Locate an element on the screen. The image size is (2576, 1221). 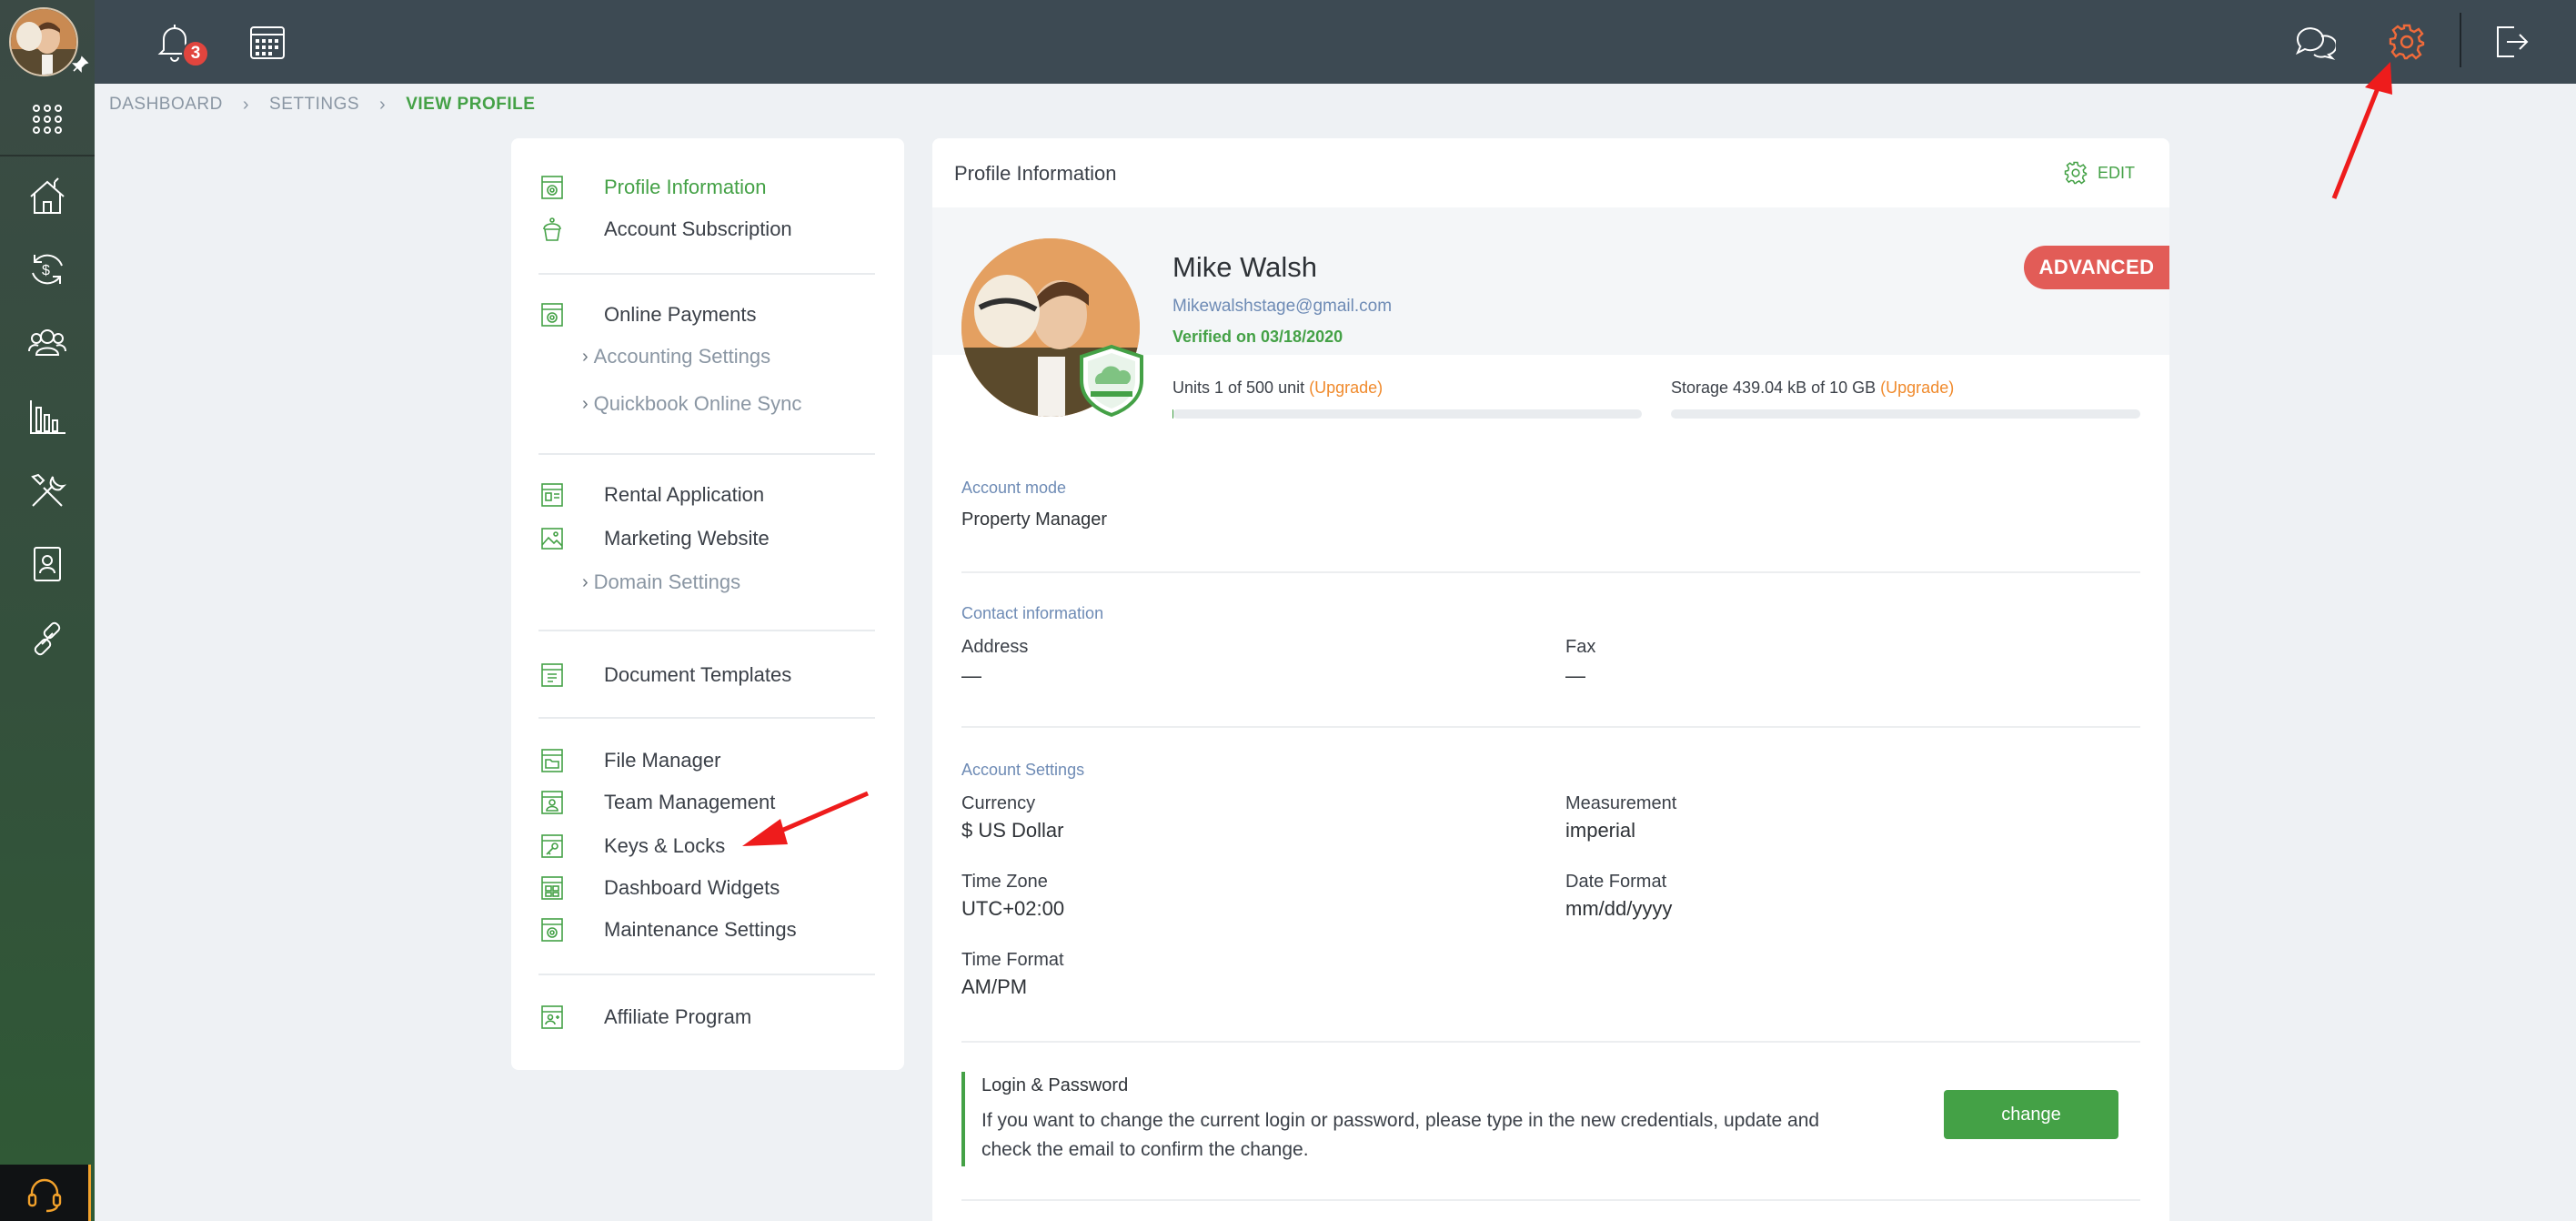
menu-item-account-subscription: Account Subscription is located at coordinates (665, 229).